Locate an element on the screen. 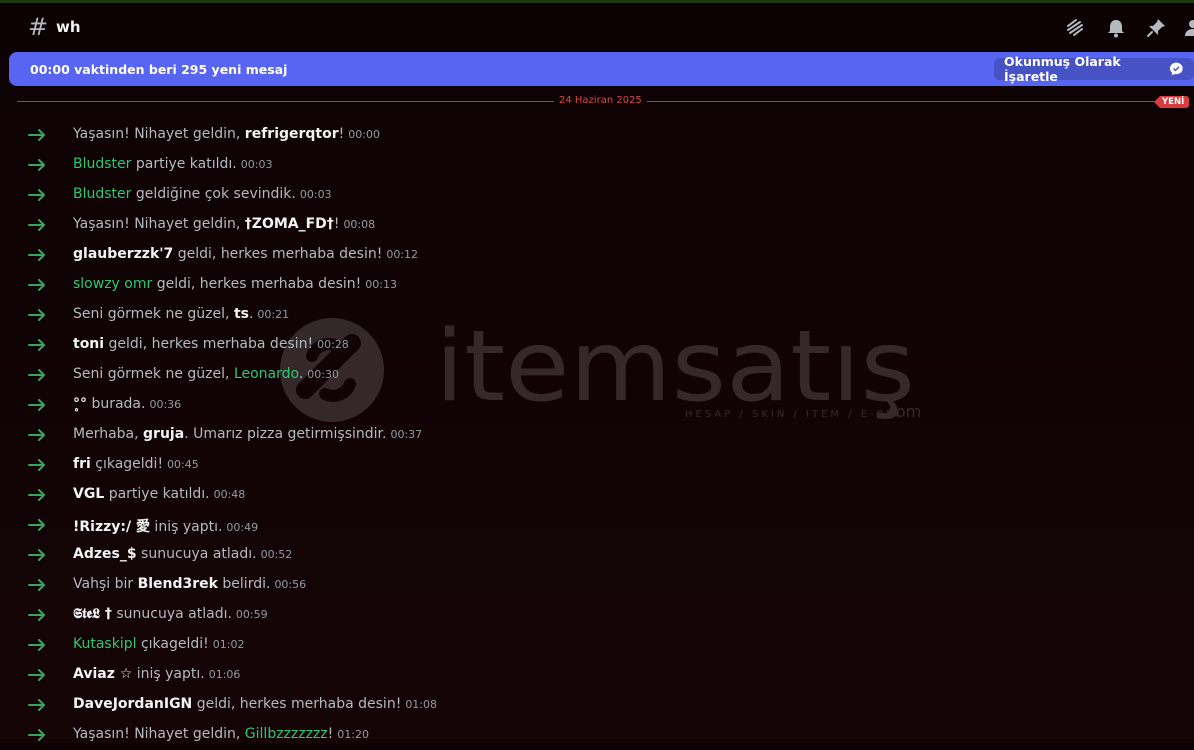 This screenshot has height=750, width=1194. username: refrigerqtor is located at coordinates (292, 134).